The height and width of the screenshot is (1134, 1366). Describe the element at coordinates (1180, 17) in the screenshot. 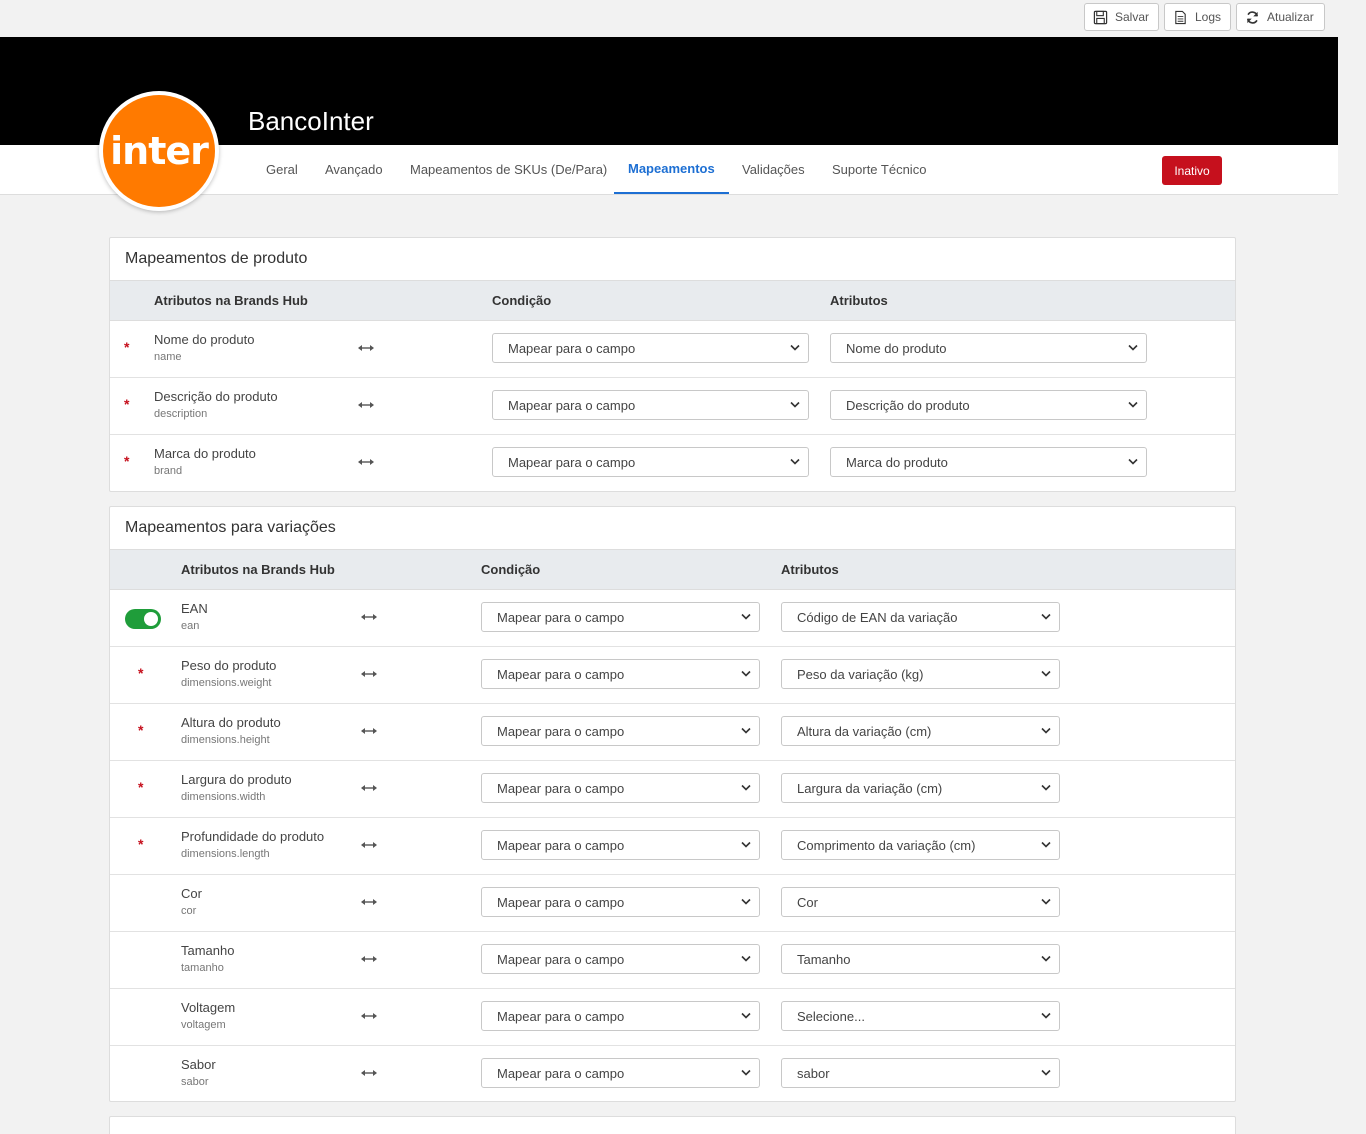

I see `document-icon` at that location.